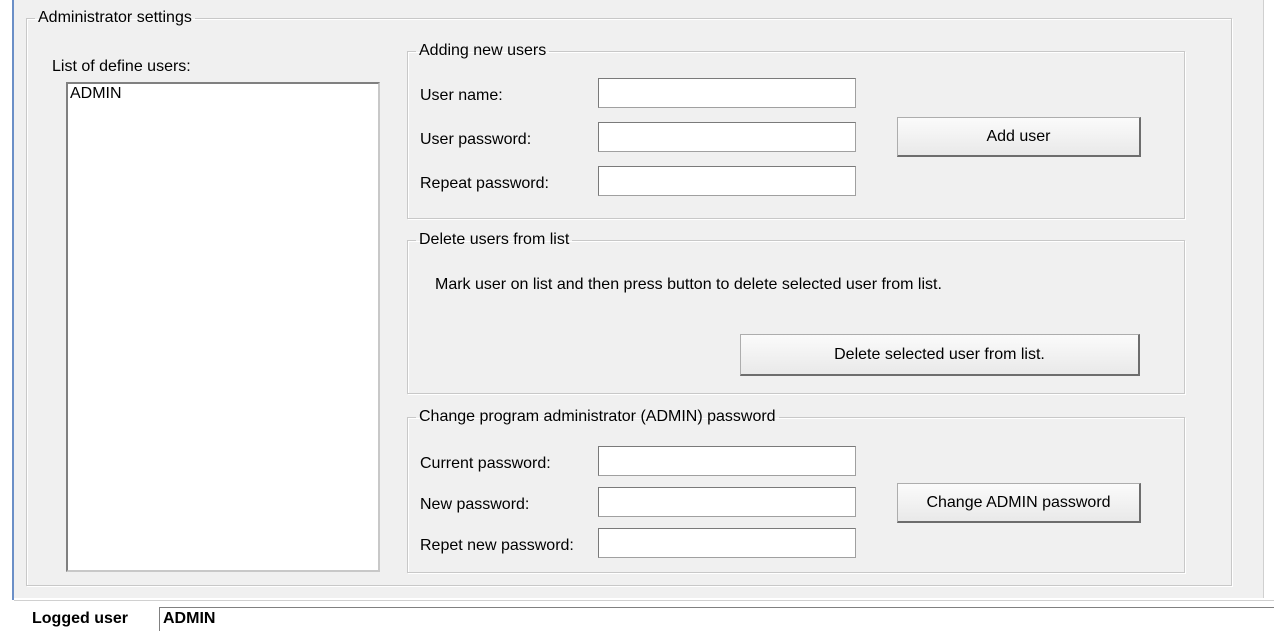  What do you see at coordinates (121, 66) in the screenshot?
I see `users-list-label: List of define users:` at bounding box center [121, 66].